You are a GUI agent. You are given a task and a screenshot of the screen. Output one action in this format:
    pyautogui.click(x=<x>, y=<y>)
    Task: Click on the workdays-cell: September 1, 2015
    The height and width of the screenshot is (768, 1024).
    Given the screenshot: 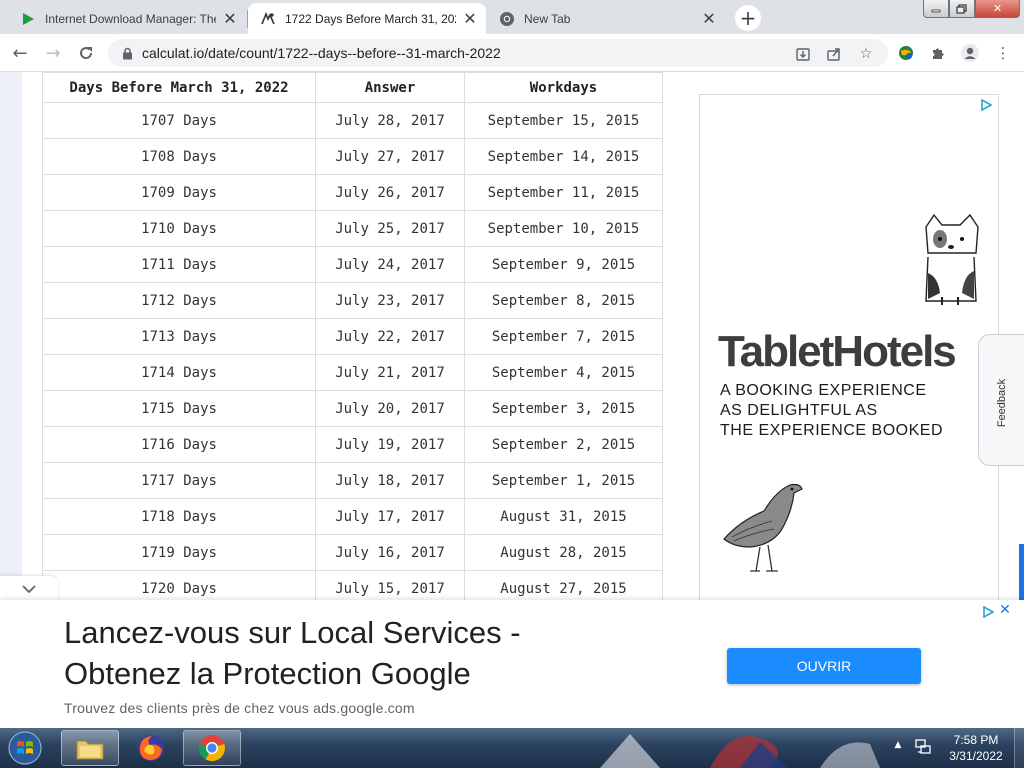 What is the action you would take?
    pyautogui.click(x=563, y=480)
    